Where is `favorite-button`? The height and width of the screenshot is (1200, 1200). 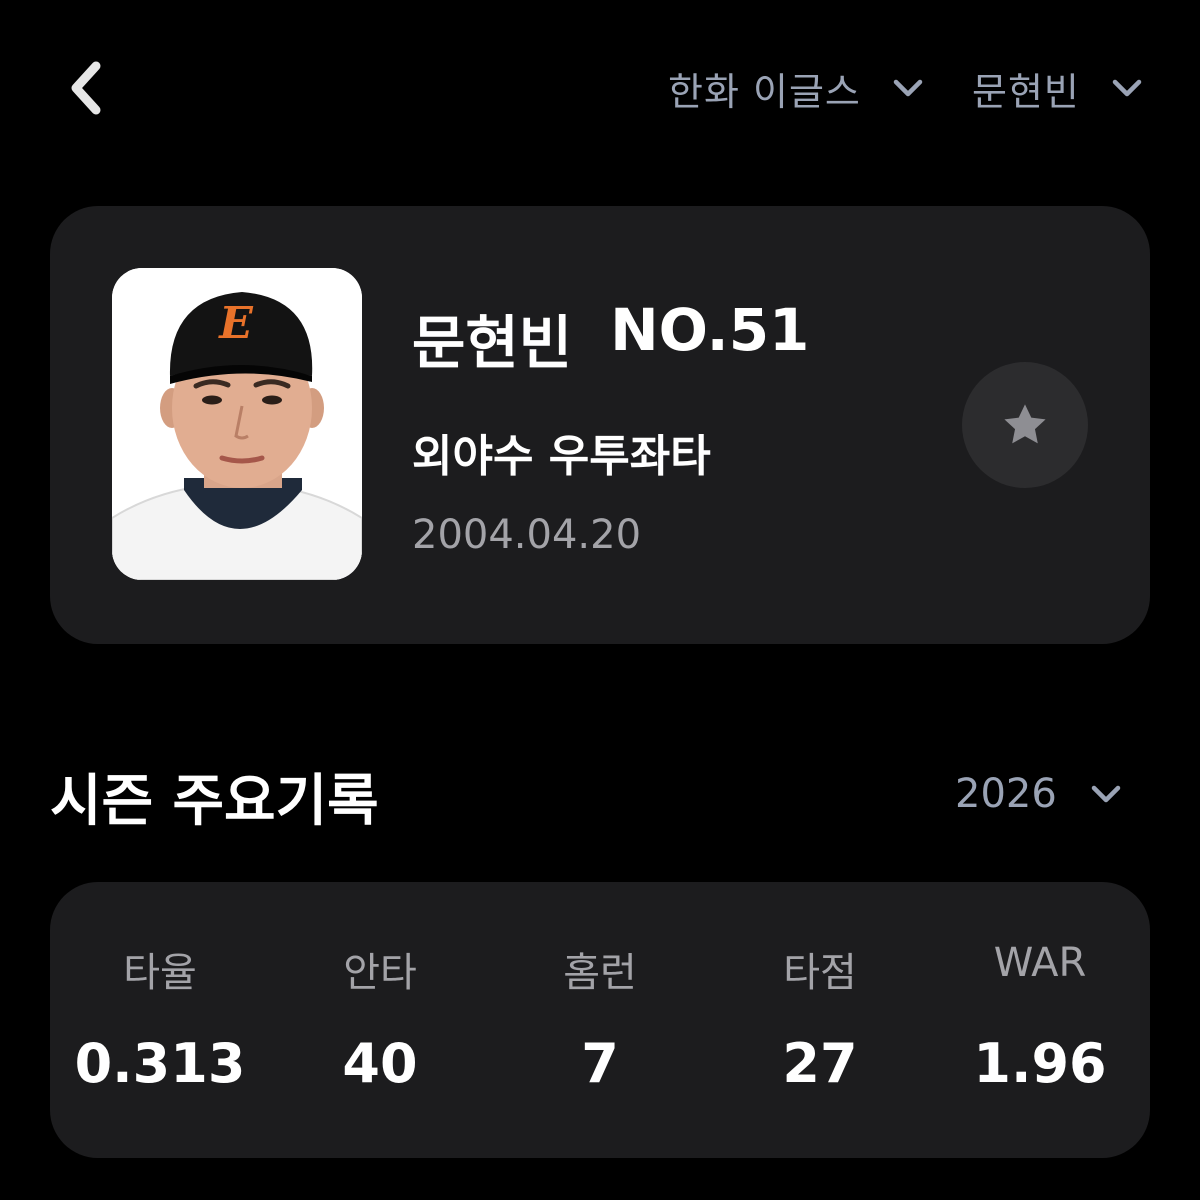
favorite-button is located at coordinates (1025, 425).